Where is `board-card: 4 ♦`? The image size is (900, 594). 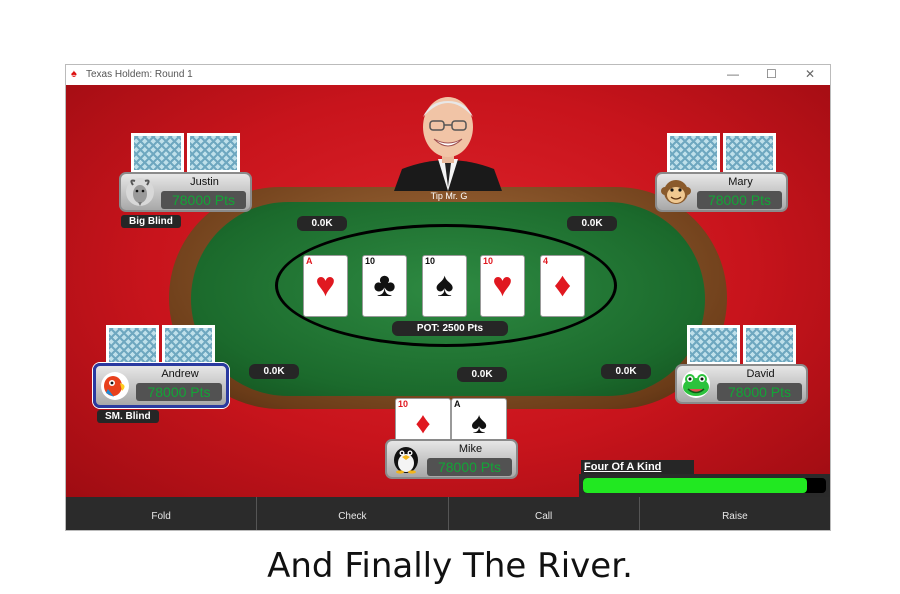
board-card: 4 ♦ is located at coordinates (562, 286).